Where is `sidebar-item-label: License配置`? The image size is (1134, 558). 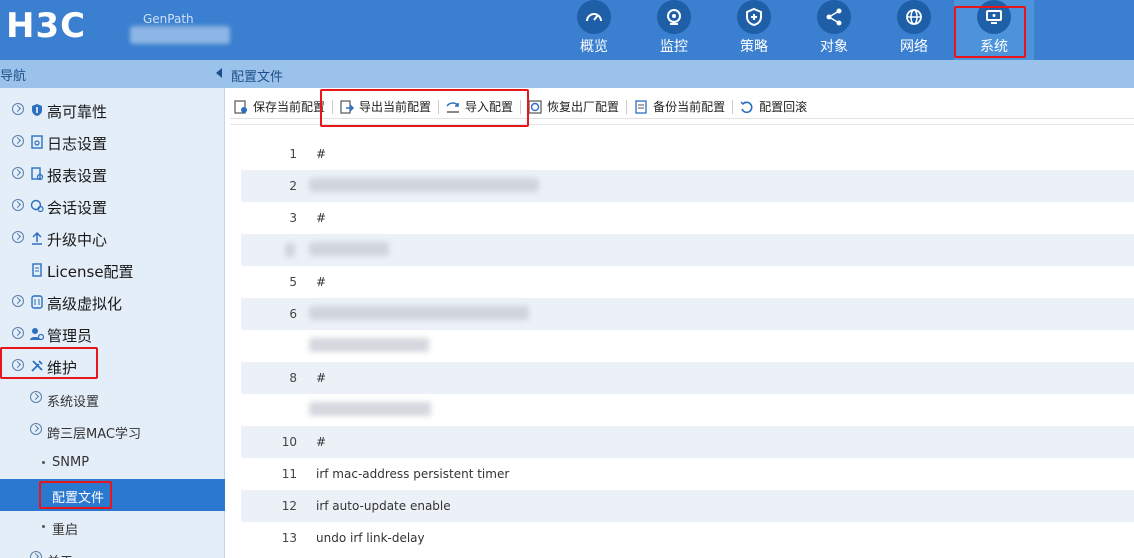
sidebar-item-label: License配置 is located at coordinates (90, 272).